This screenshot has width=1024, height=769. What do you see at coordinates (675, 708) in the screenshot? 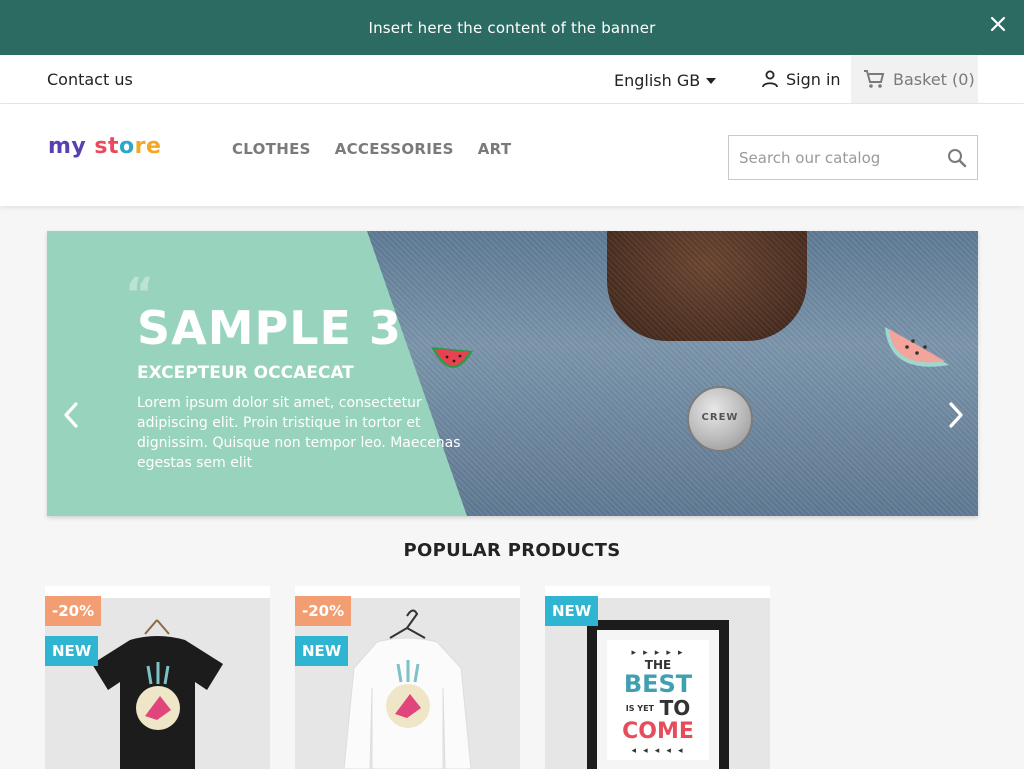
I see `poster-to: TO` at bounding box center [675, 708].